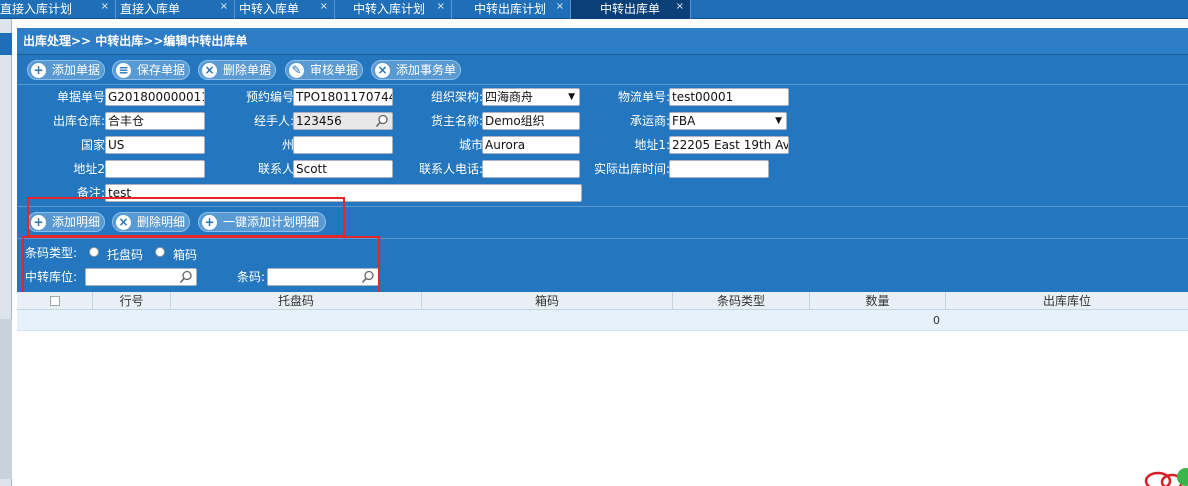  What do you see at coordinates (719, 169) in the screenshot?
I see `actual-time-field` at bounding box center [719, 169].